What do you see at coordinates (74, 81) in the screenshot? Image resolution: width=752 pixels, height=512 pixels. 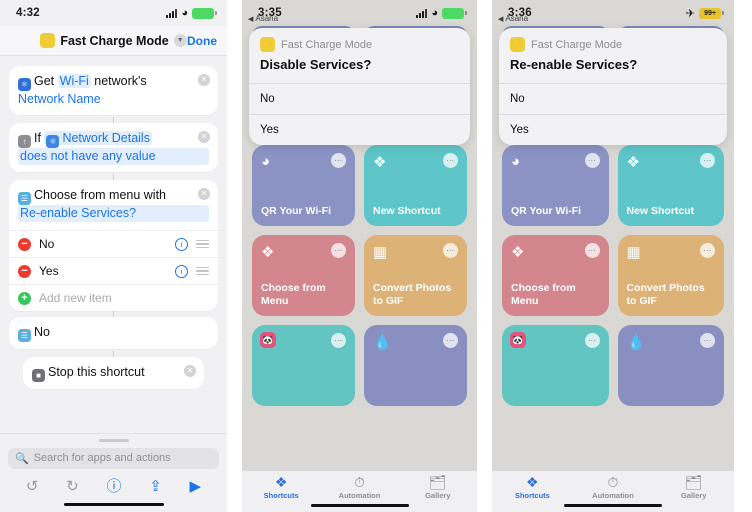 I see `token-wifi: Wi-Fi` at bounding box center [74, 81].